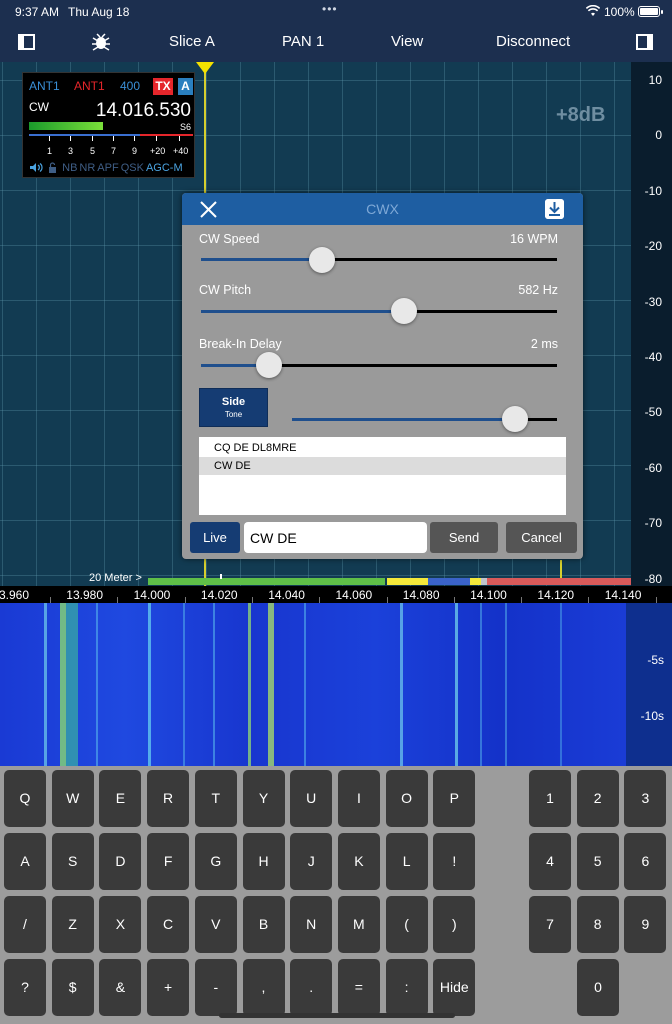  What do you see at coordinates (541, 537) in the screenshot?
I see `cancel-button: Cancel` at bounding box center [541, 537].